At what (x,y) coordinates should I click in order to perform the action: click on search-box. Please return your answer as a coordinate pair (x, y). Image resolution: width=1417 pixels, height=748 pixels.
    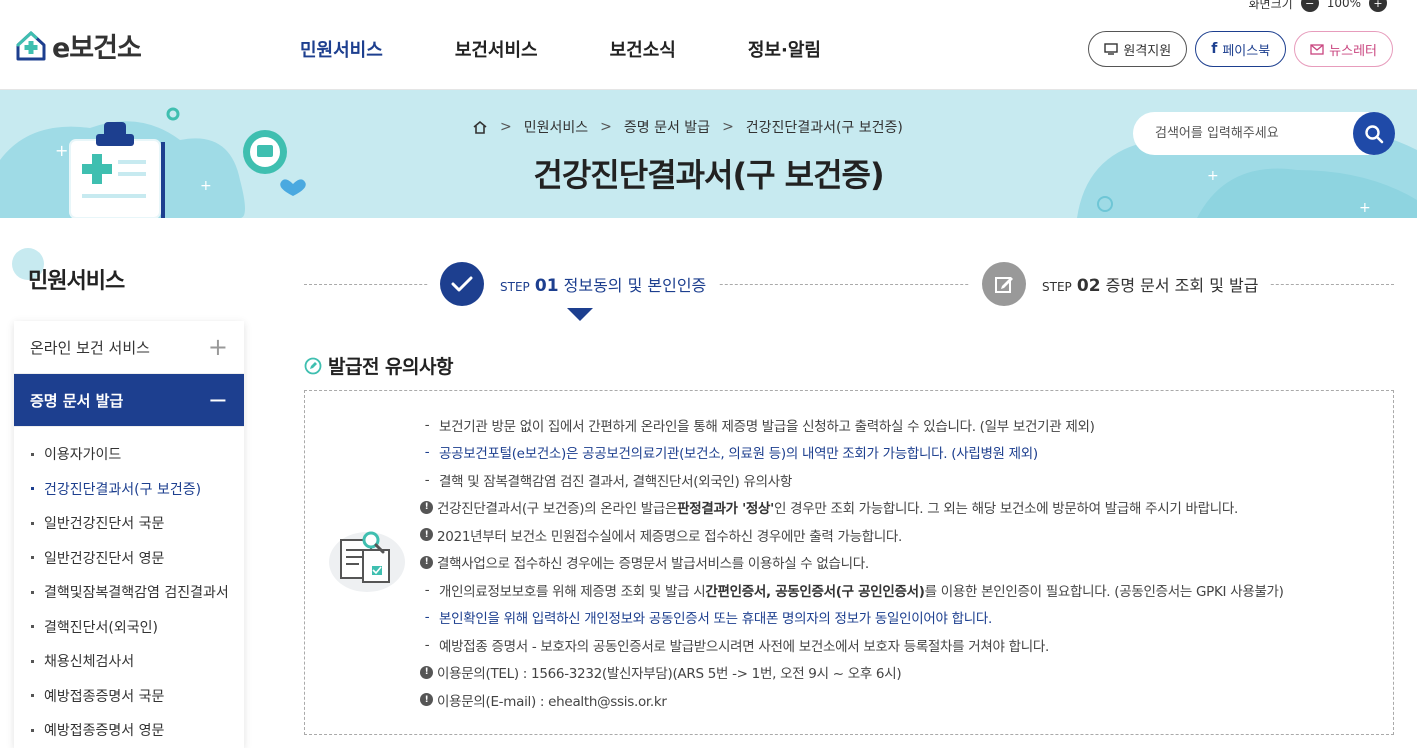
    Looking at the image, I should click on (1264, 133).